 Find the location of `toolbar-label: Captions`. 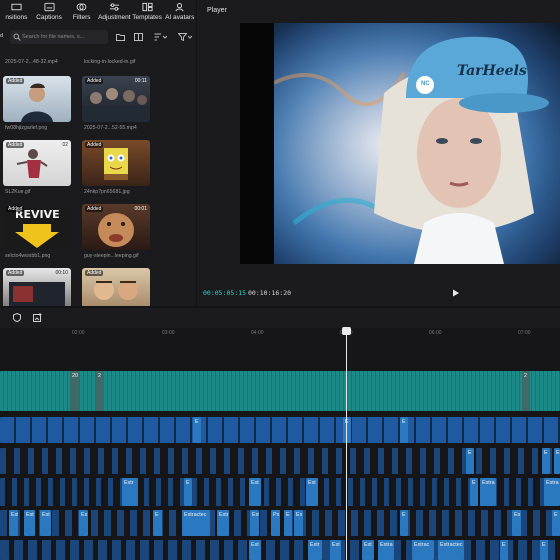

toolbar-label: Captions is located at coordinates (49, 17).